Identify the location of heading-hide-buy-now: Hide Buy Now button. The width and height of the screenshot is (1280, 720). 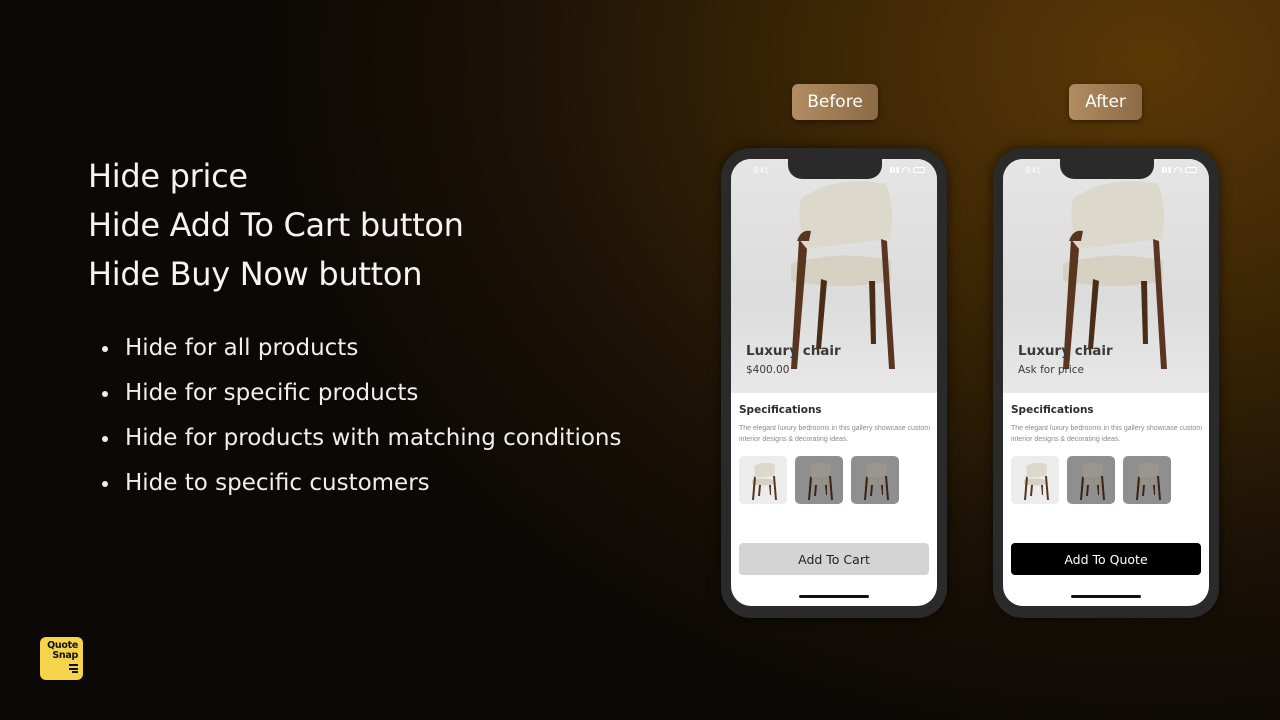
(255, 274).